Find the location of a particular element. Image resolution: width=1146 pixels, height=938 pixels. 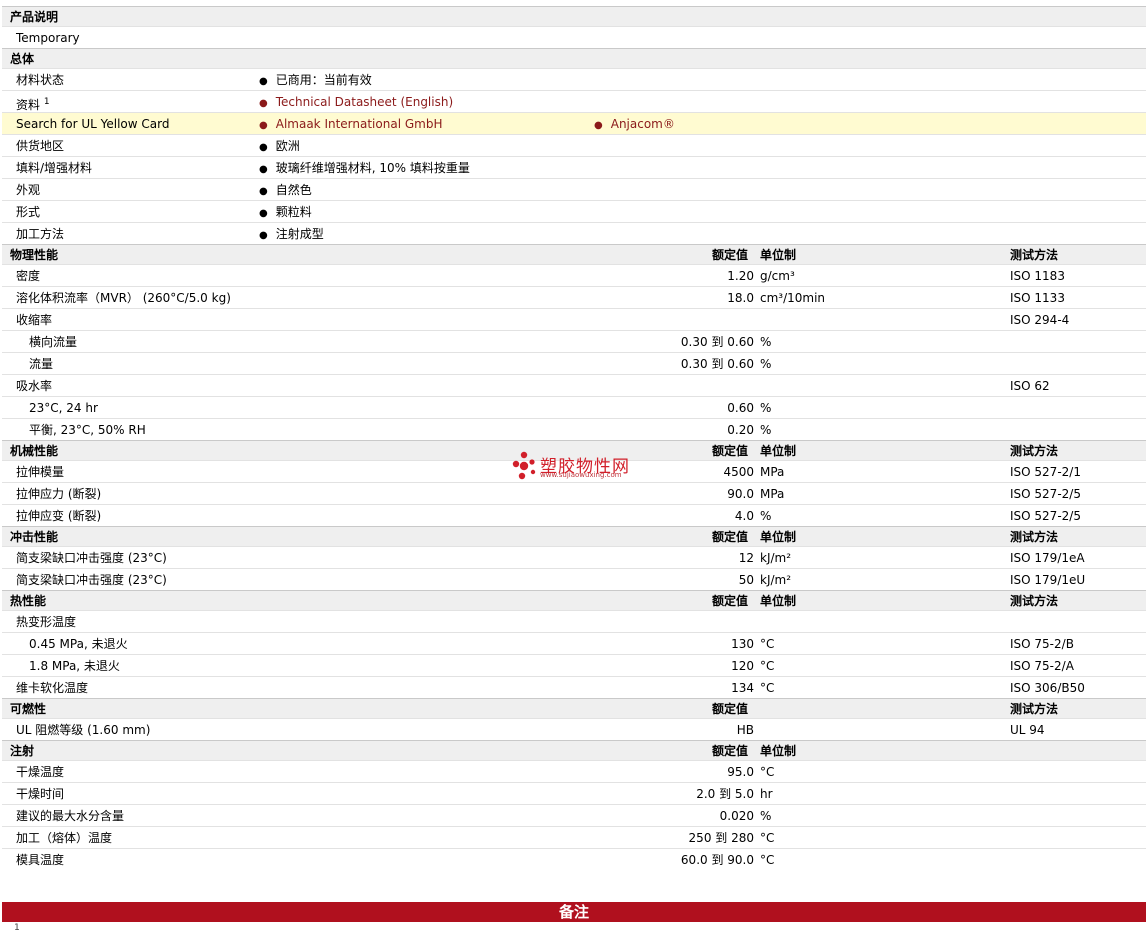

row-method: ISO 179/1eA is located at coordinates (1047, 558).